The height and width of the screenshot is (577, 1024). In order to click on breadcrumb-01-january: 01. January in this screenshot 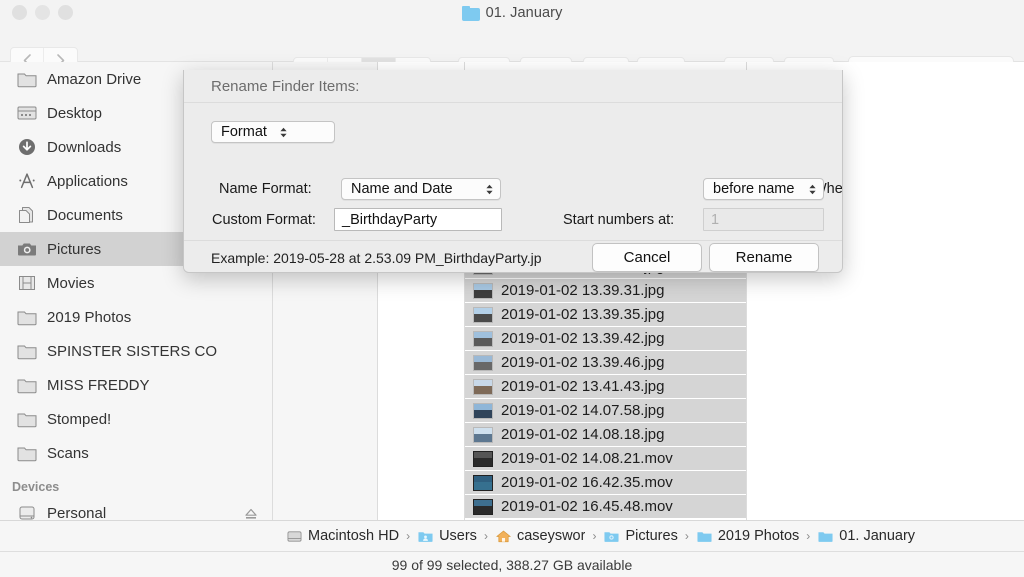, I will do `click(866, 536)`.